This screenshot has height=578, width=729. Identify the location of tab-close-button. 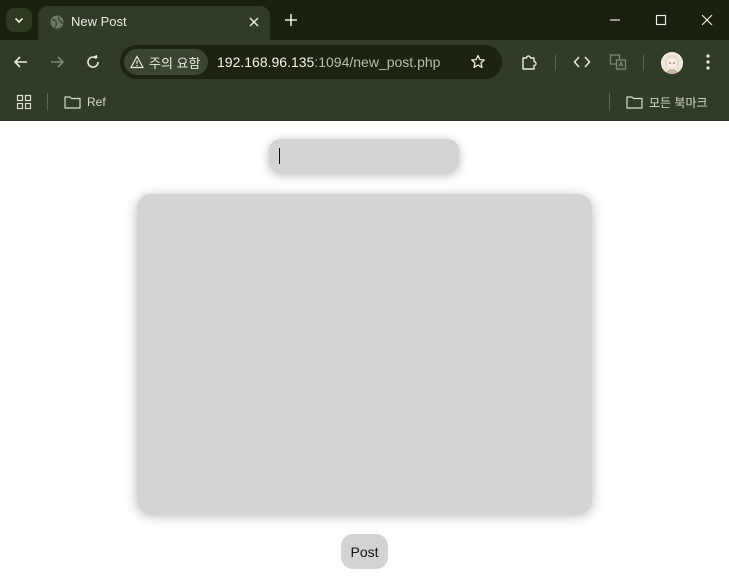
(254, 22).